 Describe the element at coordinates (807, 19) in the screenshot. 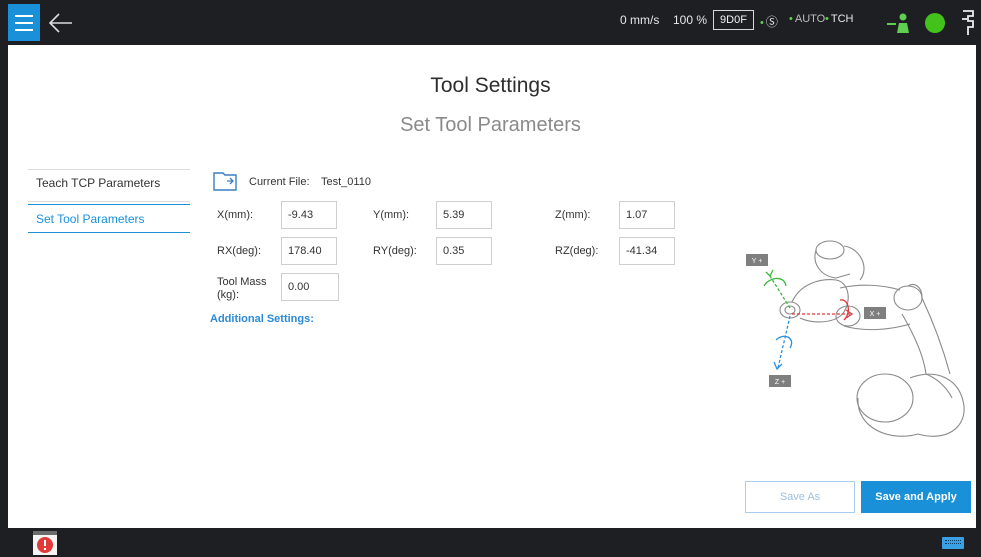

I see `mode-auto: • AUTO` at that location.